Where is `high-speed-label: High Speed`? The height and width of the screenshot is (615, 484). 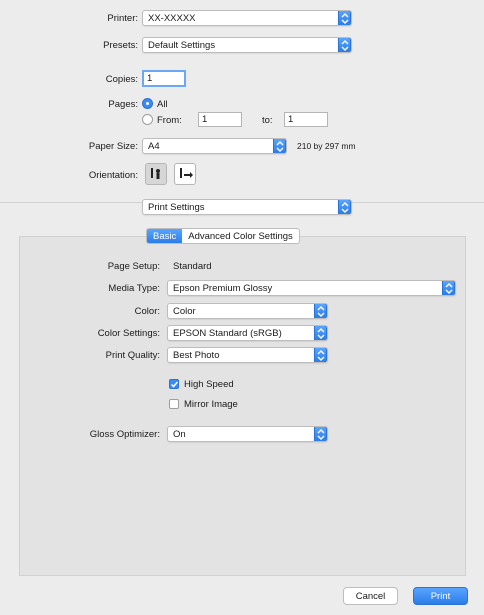 high-speed-label: High Speed is located at coordinates (209, 384).